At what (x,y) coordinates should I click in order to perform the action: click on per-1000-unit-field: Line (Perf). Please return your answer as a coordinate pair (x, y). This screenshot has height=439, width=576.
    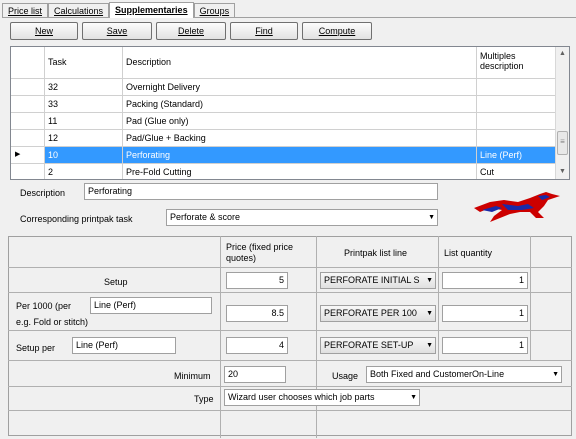
    Looking at the image, I should click on (151, 305).